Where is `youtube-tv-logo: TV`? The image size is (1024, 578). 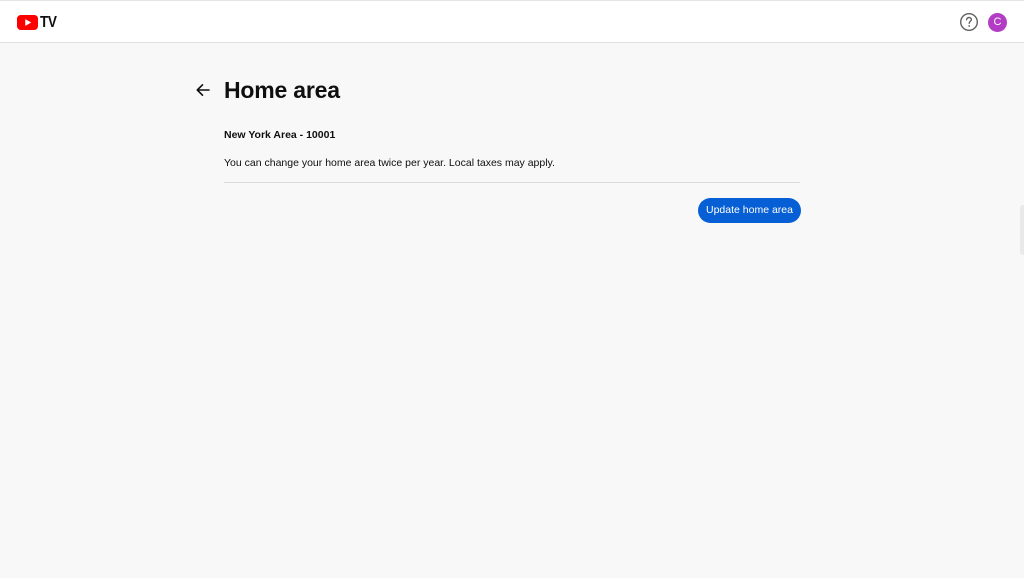
youtube-tv-logo: TV is located at coordinates (38, 22).